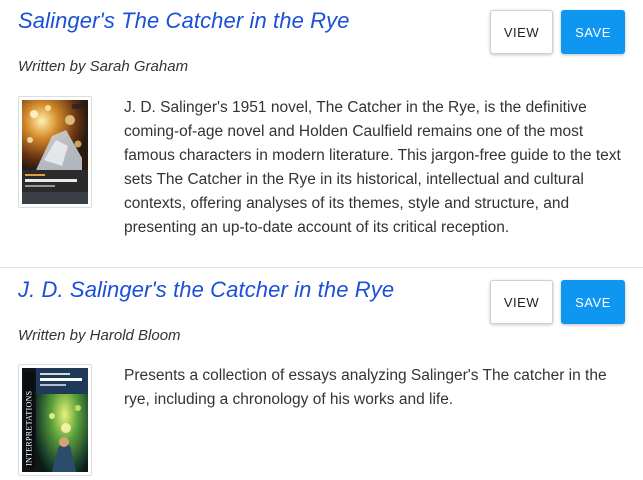 The height and width of the screenshot is (480, 643). I want to click on svg-text: INTERPRETATIONS, so click(29, 428).